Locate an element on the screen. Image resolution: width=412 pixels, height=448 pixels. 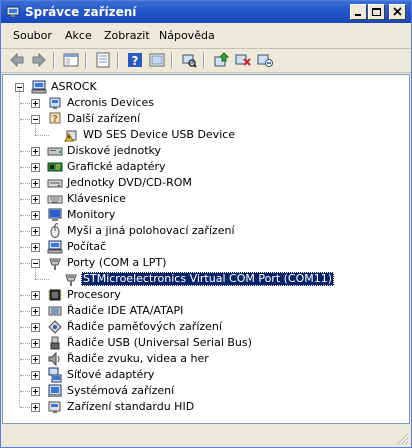
tree-item-label: Myši a jiná polohovací zařízení is located at coordinates (151, 230).